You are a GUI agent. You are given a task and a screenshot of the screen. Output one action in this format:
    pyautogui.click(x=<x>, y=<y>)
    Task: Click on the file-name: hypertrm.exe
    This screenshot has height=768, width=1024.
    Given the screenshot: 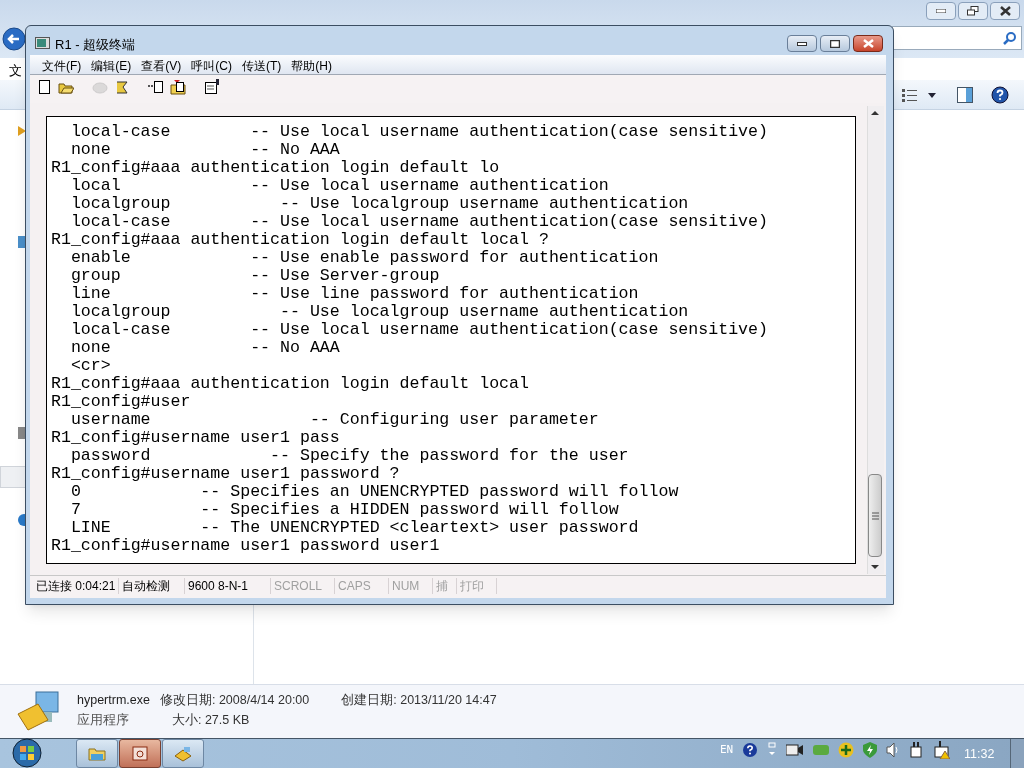 What is the action you would take?
    pyautogui.click(x=113, y=700)
    